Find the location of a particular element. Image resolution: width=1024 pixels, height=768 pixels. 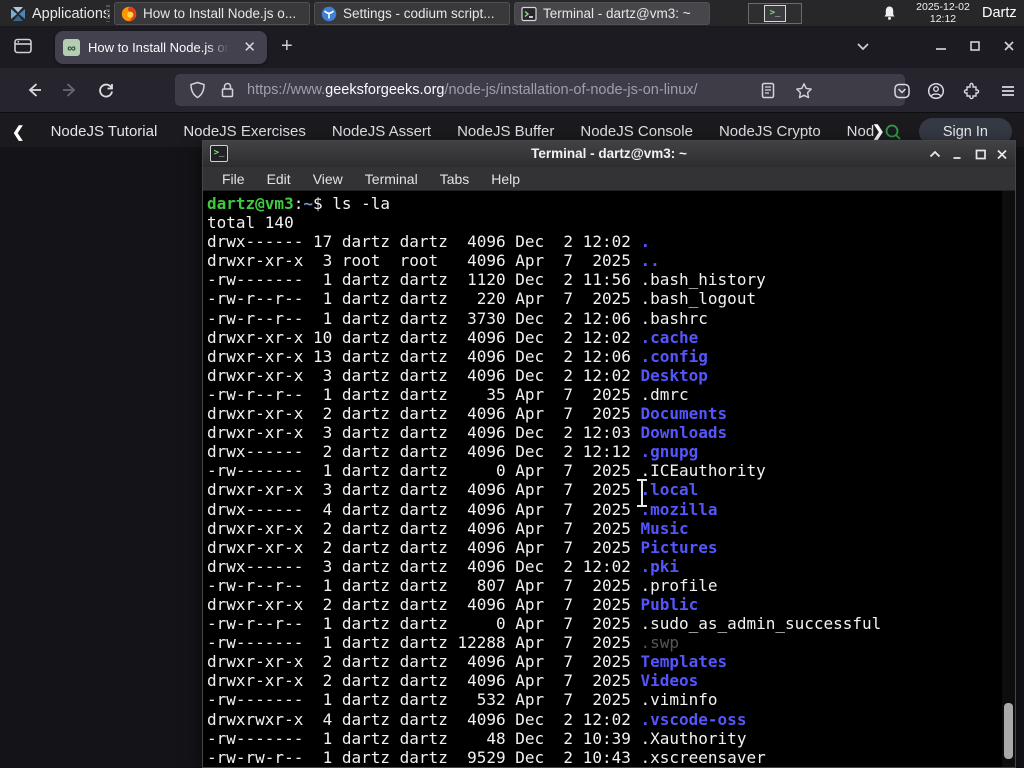

reader-mode-icon is located at coordinates (768, 90).